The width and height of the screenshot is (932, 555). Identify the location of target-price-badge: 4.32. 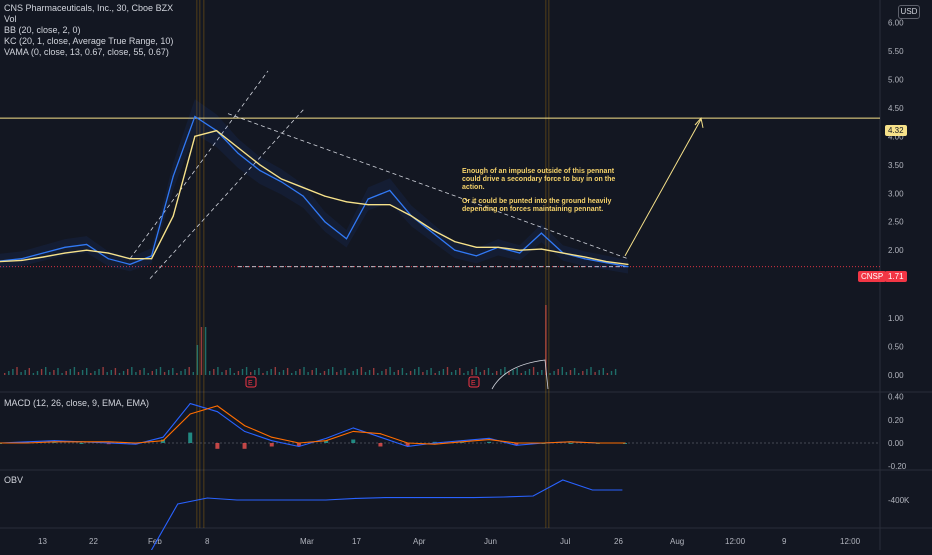
(896, 130).